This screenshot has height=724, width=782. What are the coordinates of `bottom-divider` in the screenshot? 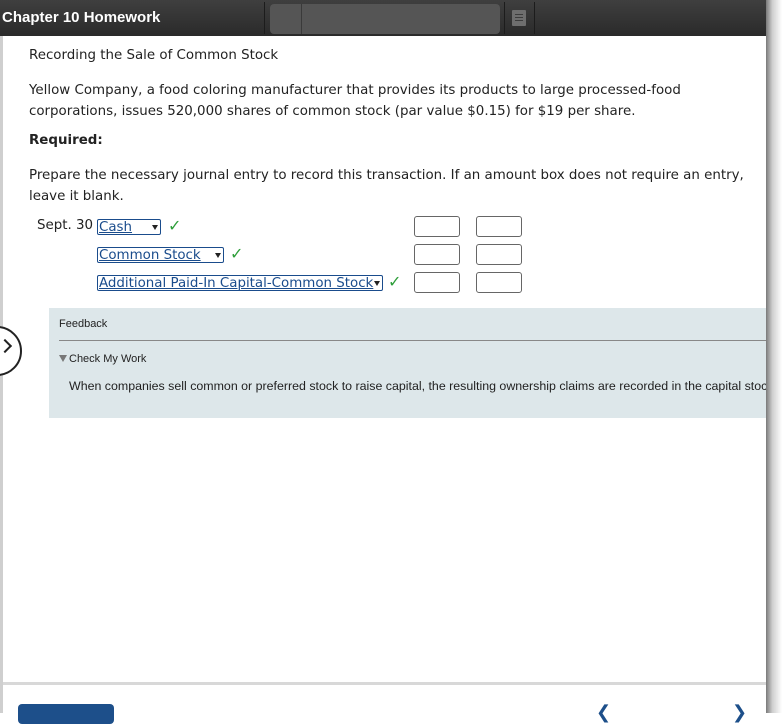 It's located at (384, 683).